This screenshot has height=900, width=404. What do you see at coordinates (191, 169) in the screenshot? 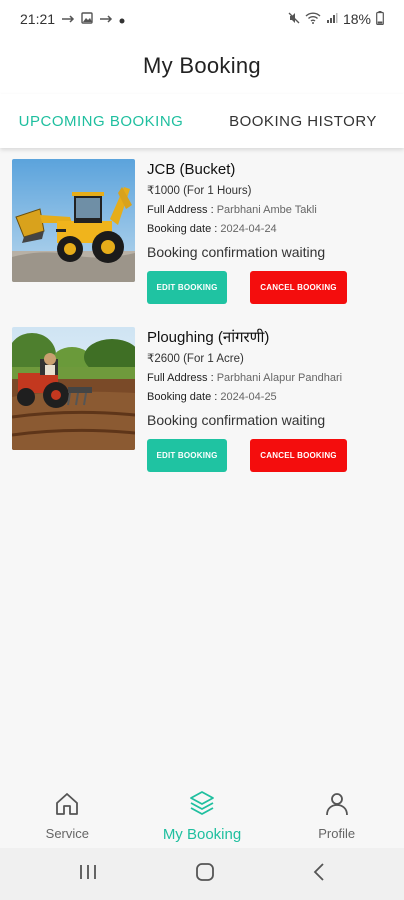
I see `booking-title: JCB (Bucket)` at bounding box center [191, 169].